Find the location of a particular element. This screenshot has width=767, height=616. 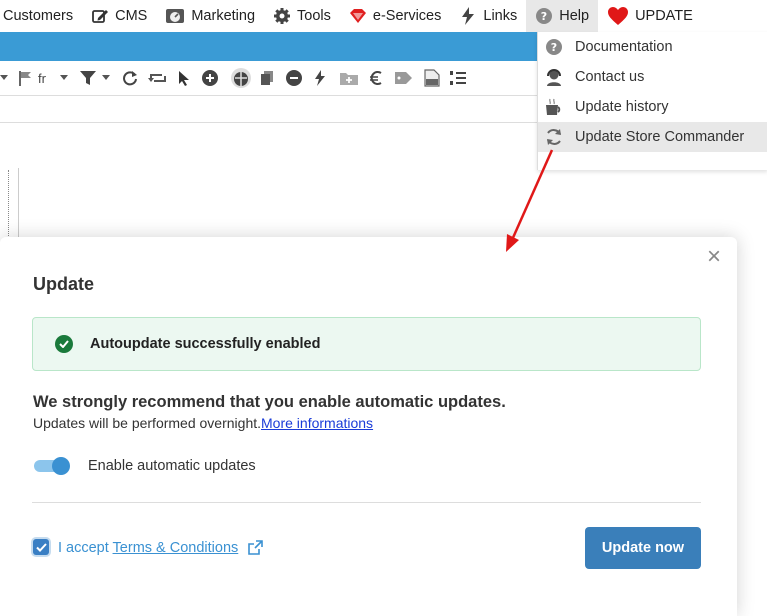

toggle-knob is located at coordinates (61, 466).